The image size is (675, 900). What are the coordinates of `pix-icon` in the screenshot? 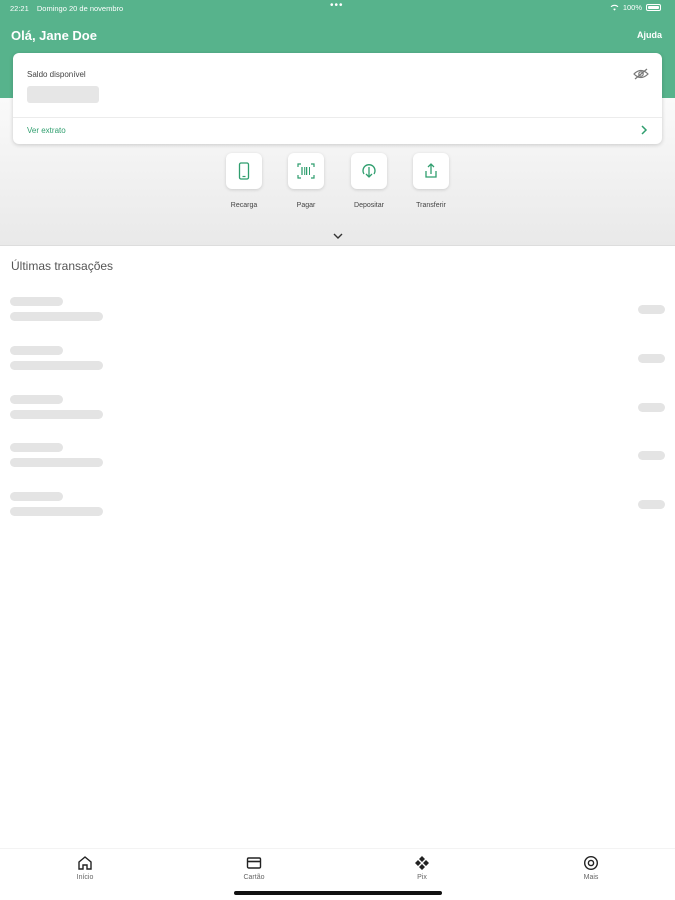 It's located at (422, 863).